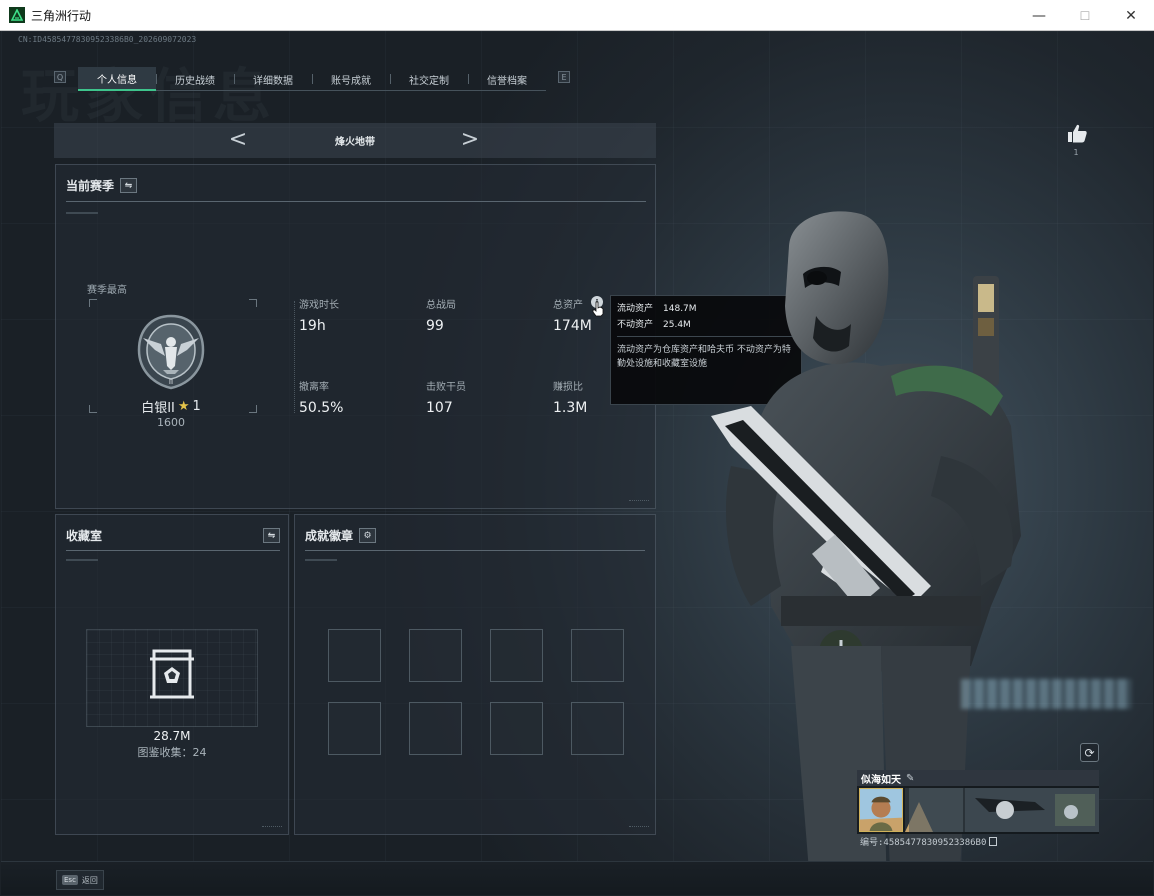 The height and width of the screenshot is (896, 1154). Describe the element at coordinates (172, 736) in the screenshot. I see `collection-value: 28.7M` at that location.